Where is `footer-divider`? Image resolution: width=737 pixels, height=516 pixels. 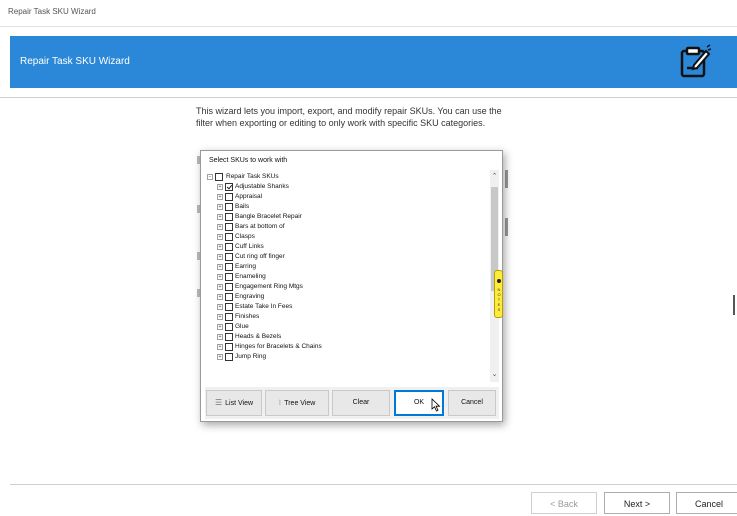
footer-divider is located at coordinates (373, 484).